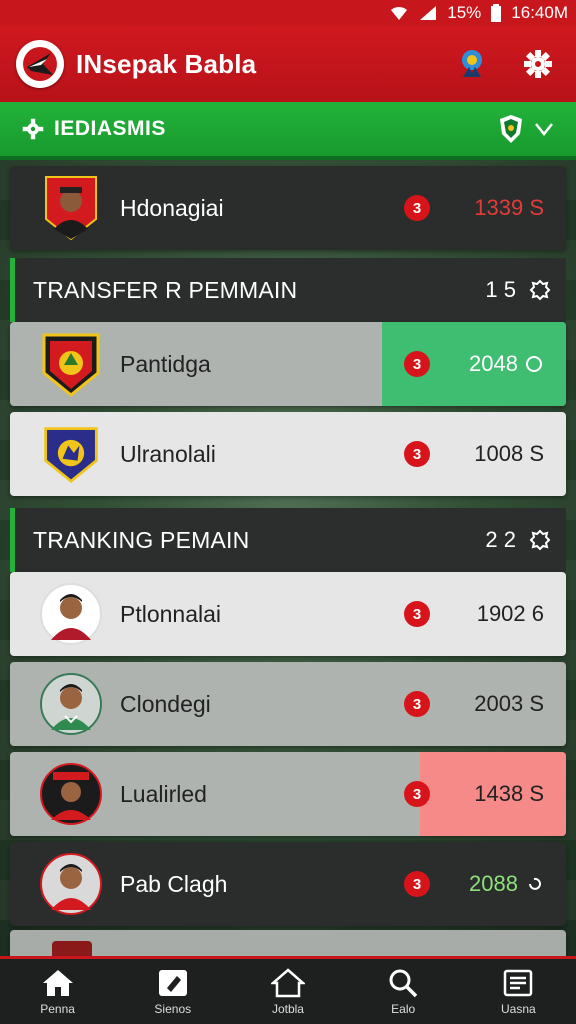 This screenshot has height=1024, width=576. I want to click on list-item: Clondegi 3 2003 S, so click(288, 704).